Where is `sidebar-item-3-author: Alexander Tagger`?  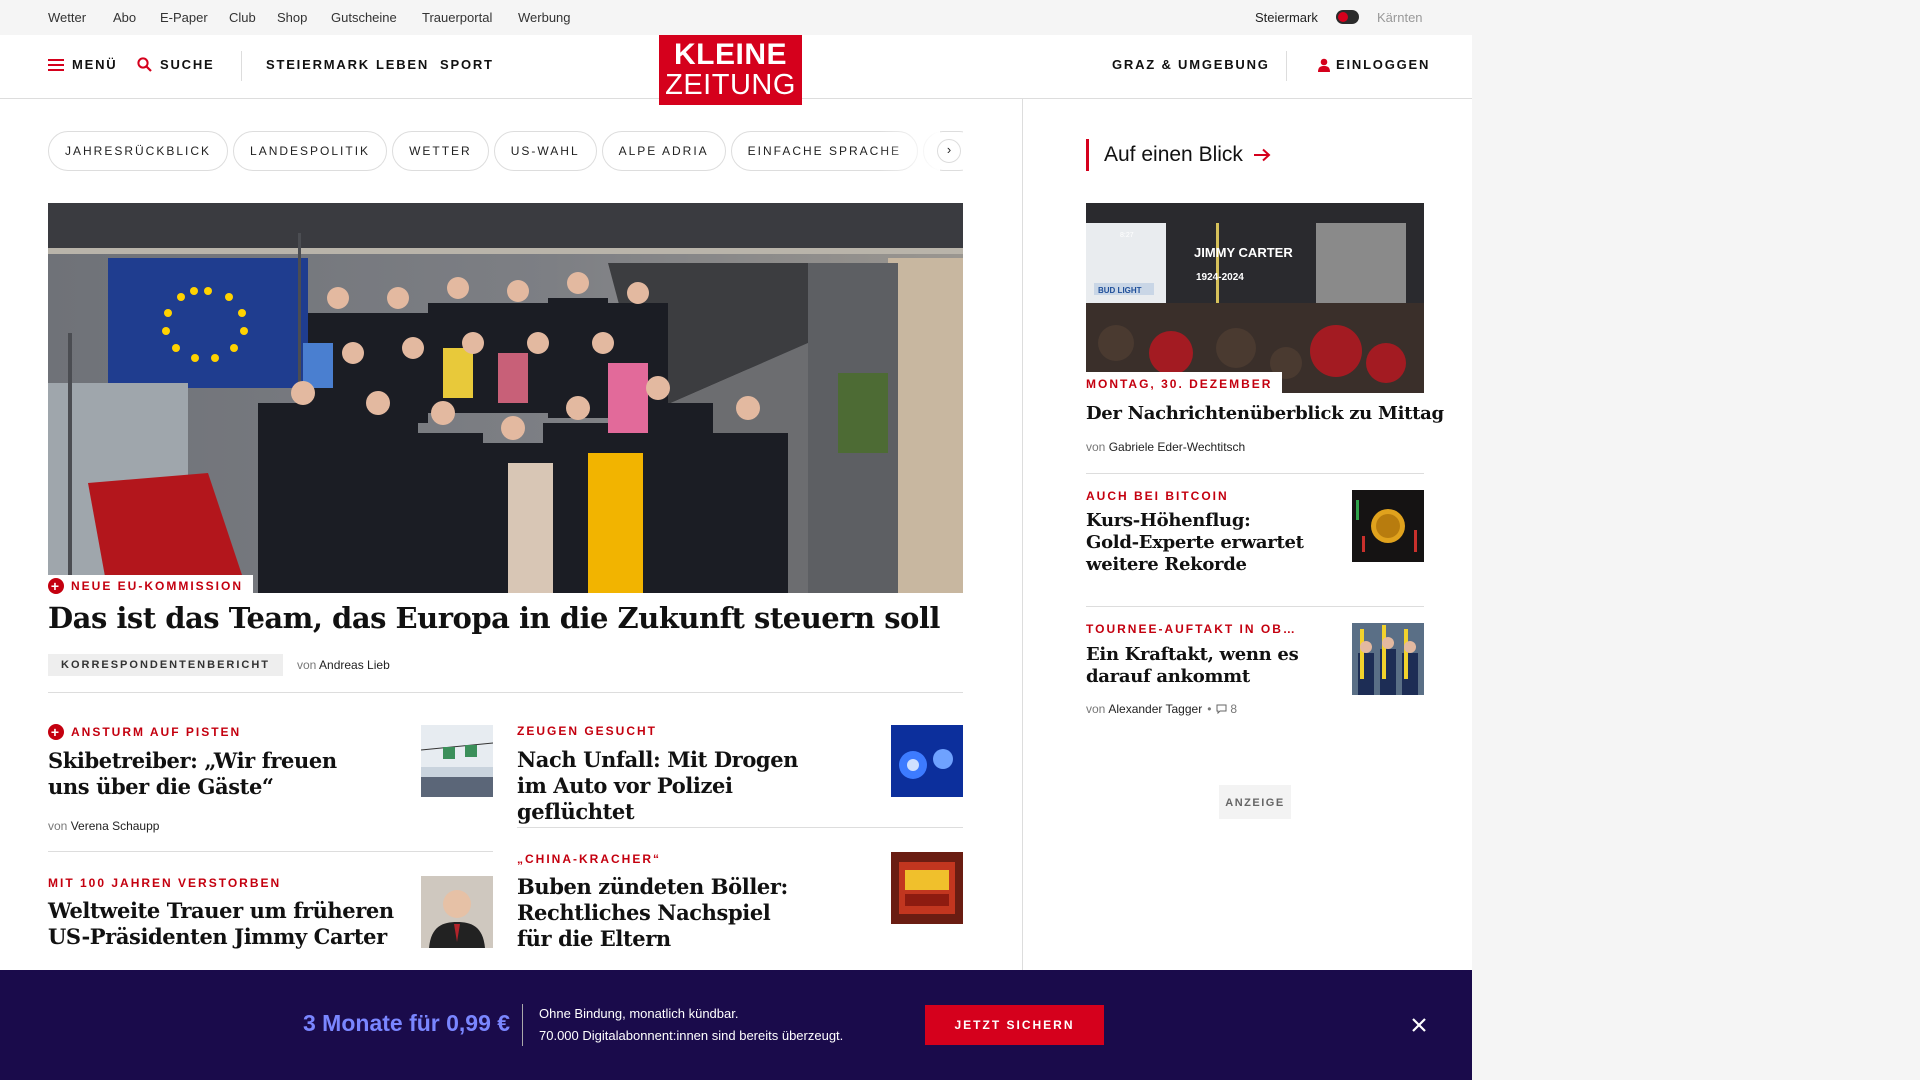 sidebar-item-3-author: Alexander Tagger is located at coordinates (1155, 709).